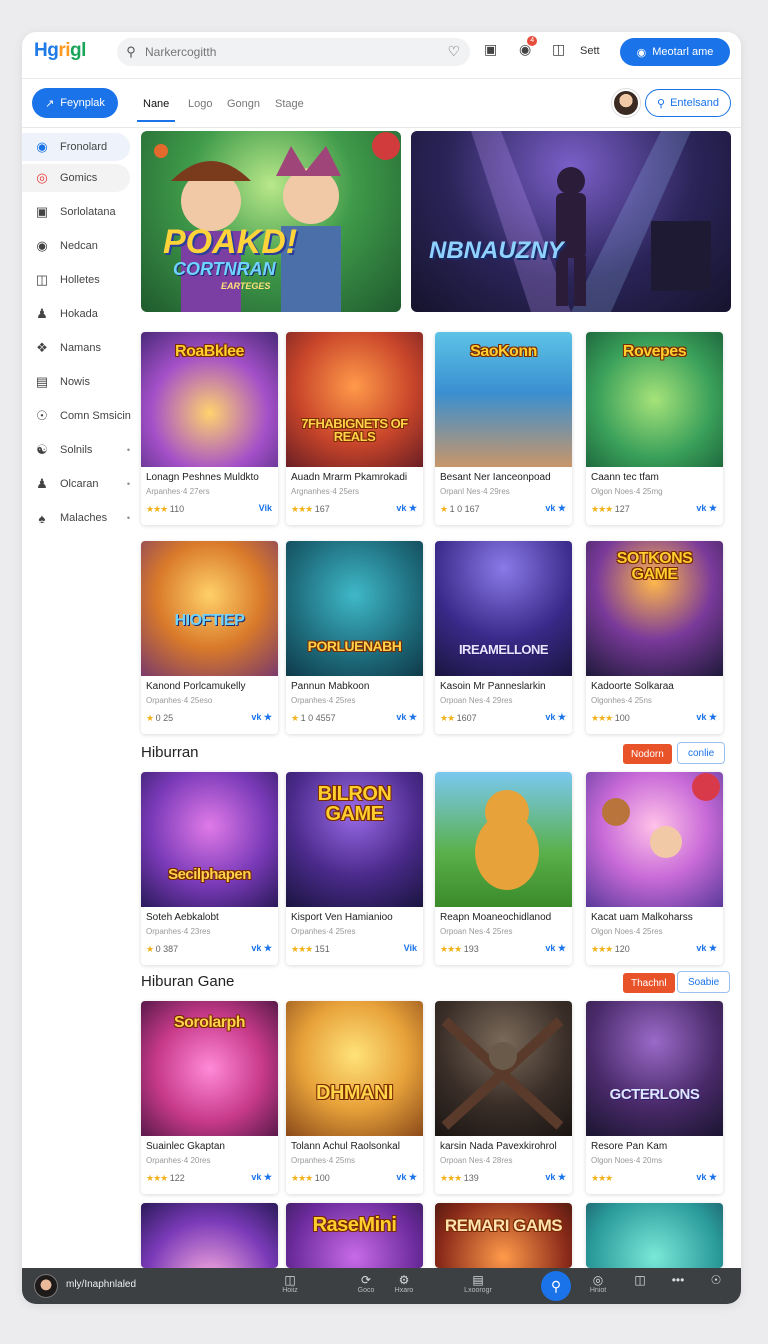  I want to click on sidebar-item-namans: ❖ Namans, so click(78, 348).